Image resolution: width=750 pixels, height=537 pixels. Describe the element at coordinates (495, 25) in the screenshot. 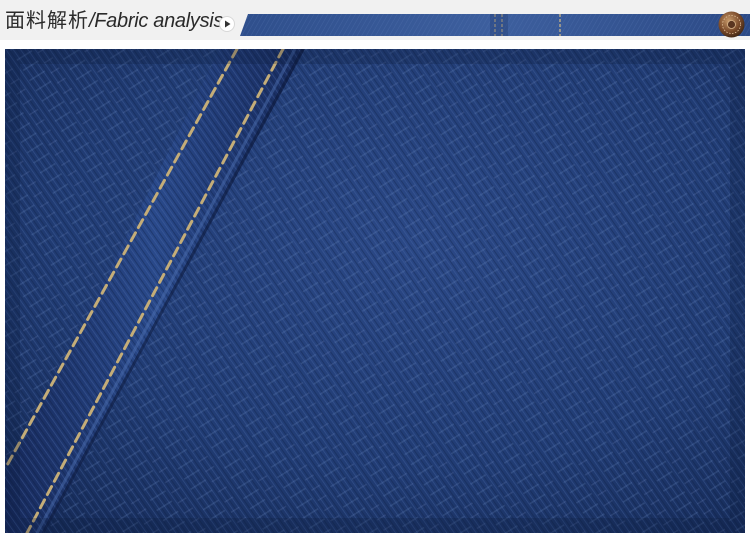

I see `denim-banner-image` at that location.